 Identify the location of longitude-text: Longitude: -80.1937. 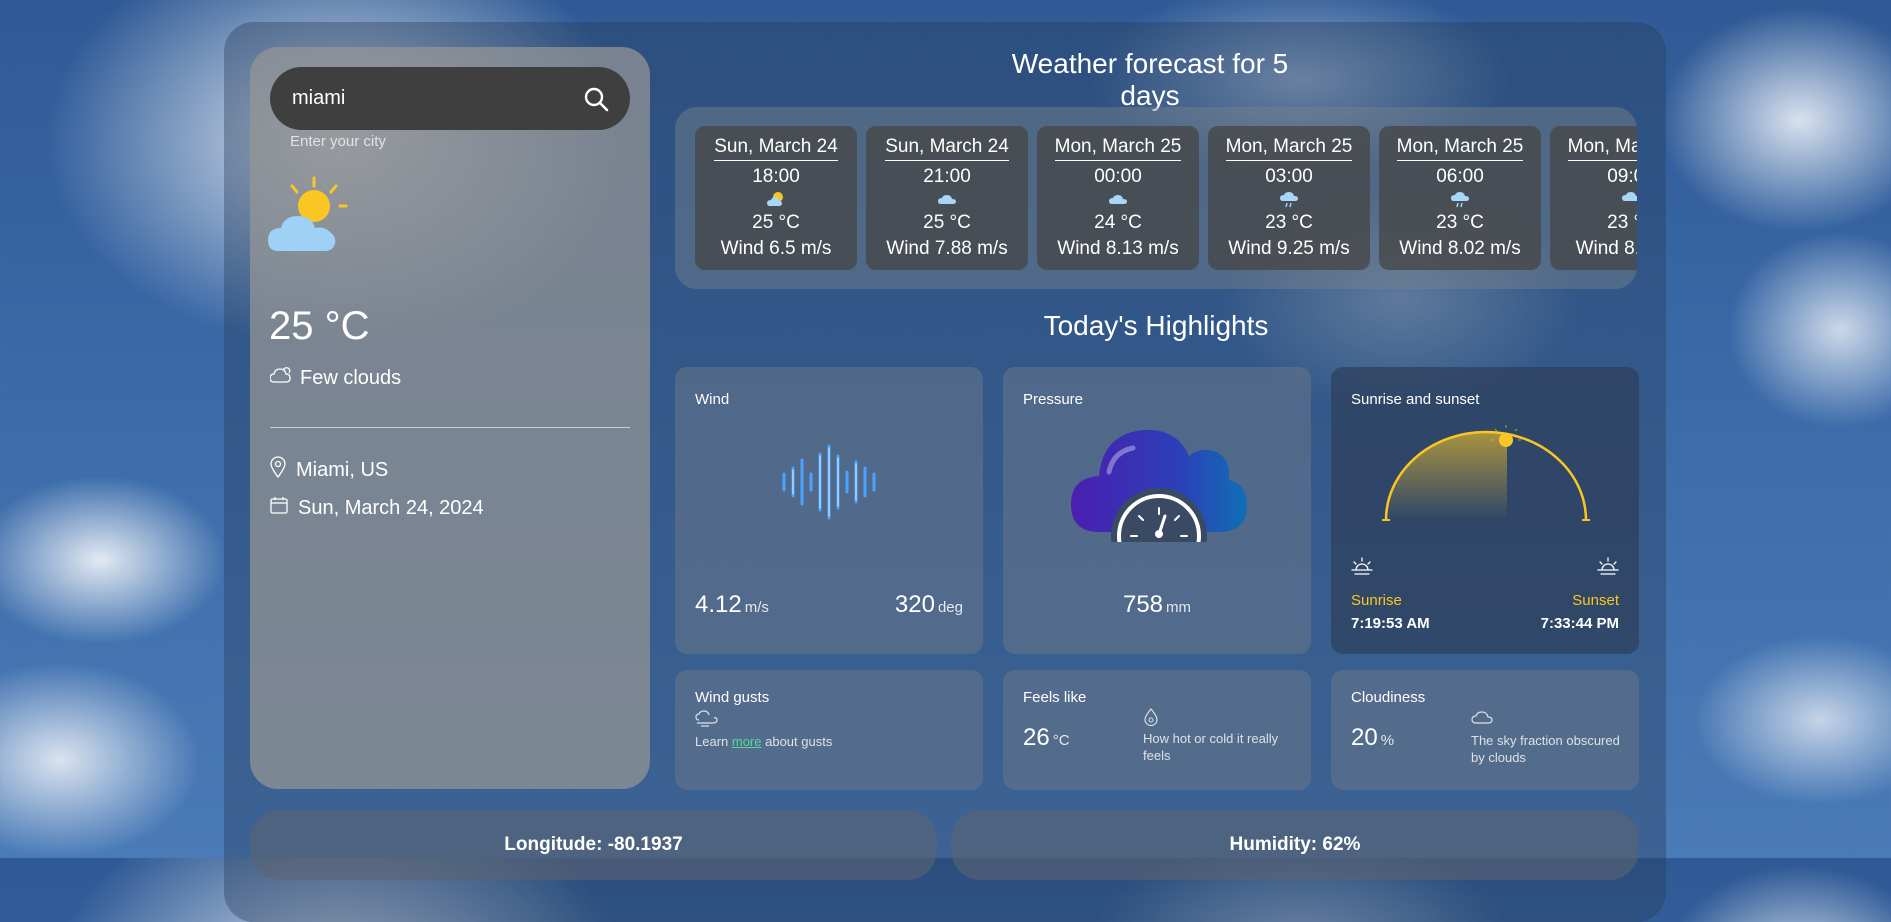
(593, 844).